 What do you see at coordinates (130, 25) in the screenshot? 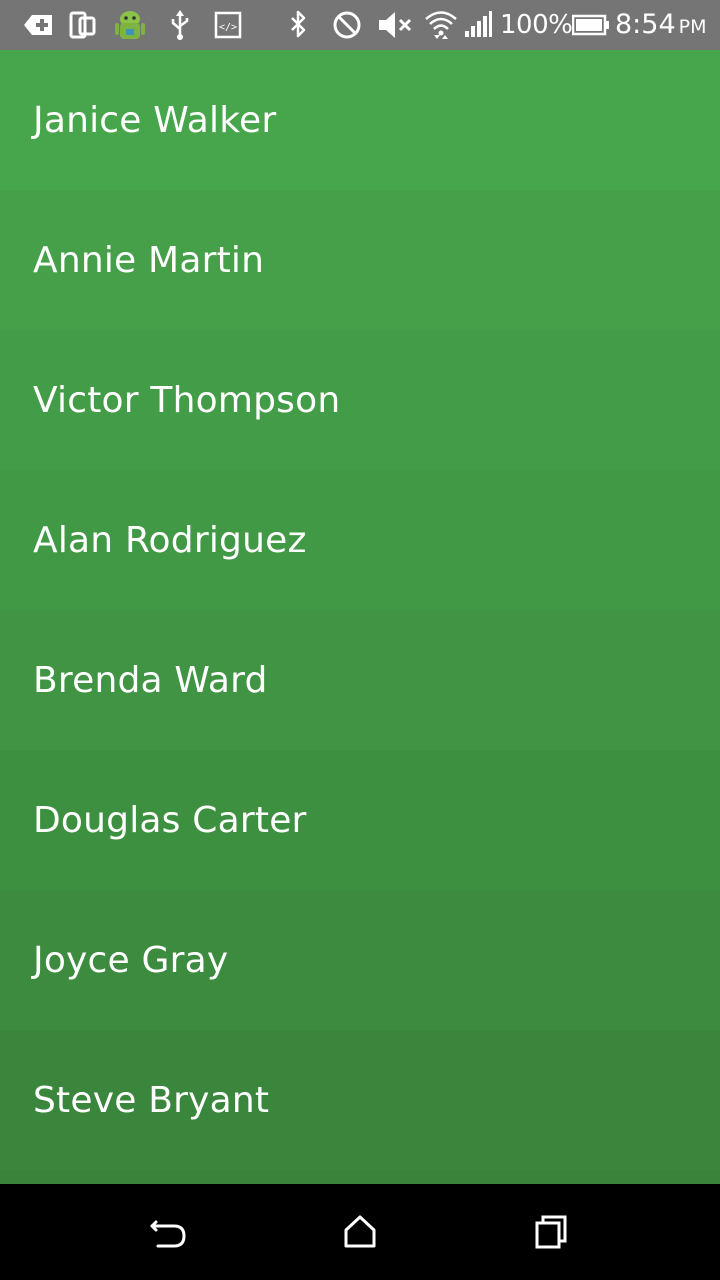
I see `android-debug-icon` at bounding box center [130, 25].